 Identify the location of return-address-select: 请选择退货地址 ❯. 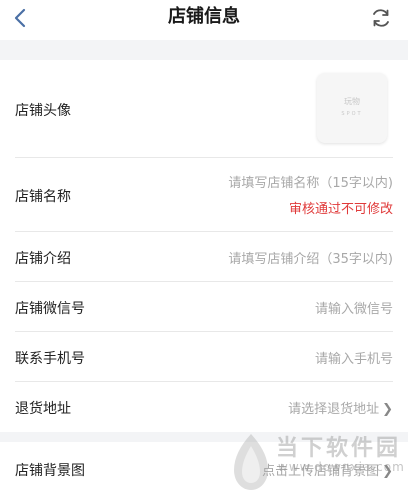
(340, 407).